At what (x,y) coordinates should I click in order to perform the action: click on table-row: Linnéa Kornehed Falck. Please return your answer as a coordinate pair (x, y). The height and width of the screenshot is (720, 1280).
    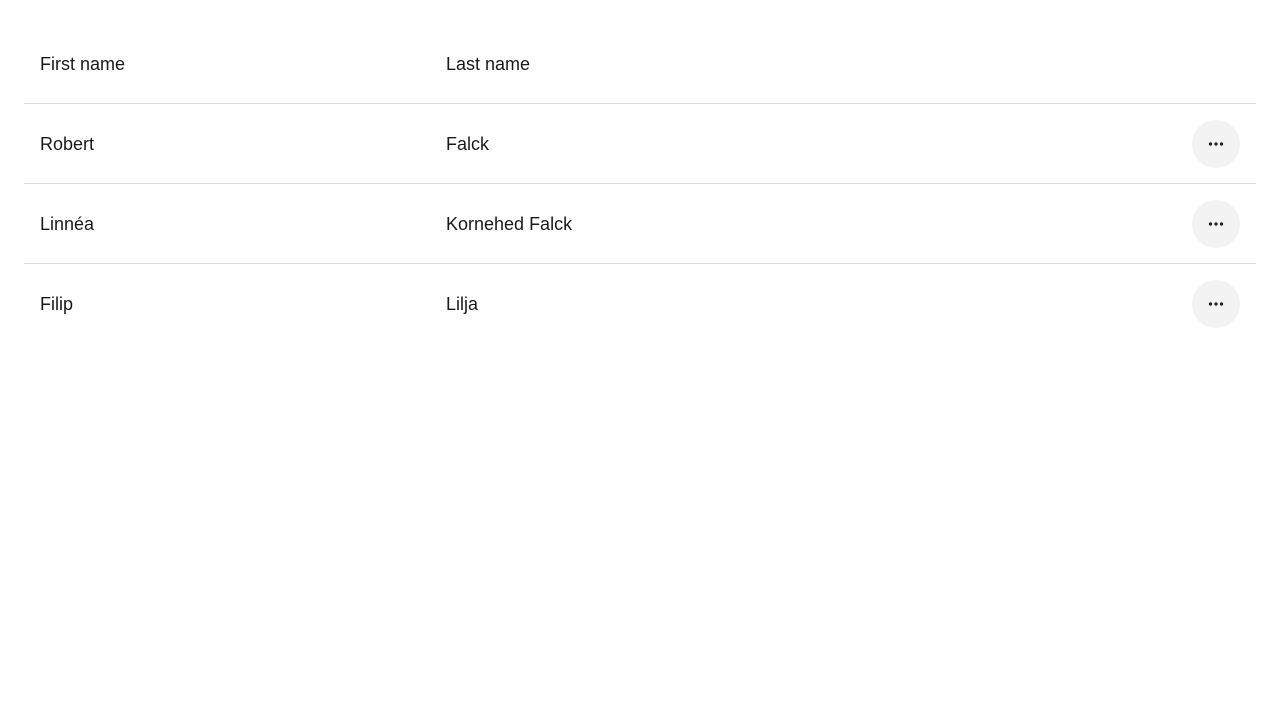
    Looking at the image, I should click on (640, 224).